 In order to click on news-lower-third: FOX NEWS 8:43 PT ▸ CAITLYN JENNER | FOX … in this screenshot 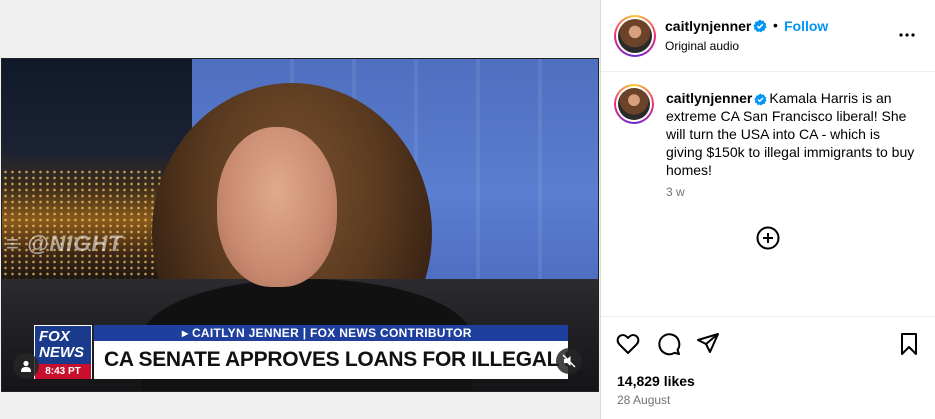, I will do `click(301, 354)`.